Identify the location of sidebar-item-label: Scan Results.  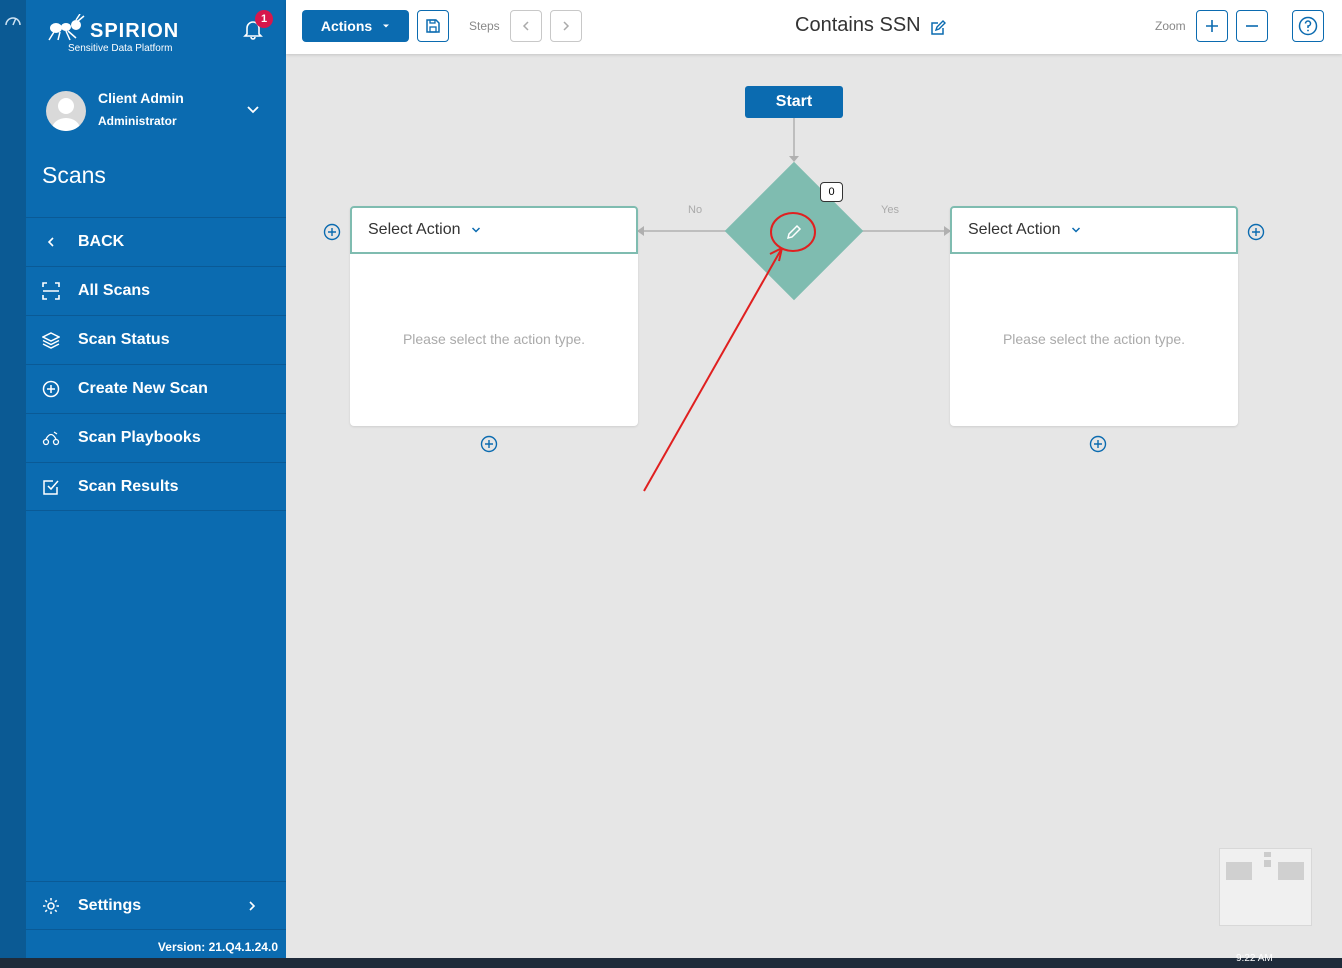
(128, 486).